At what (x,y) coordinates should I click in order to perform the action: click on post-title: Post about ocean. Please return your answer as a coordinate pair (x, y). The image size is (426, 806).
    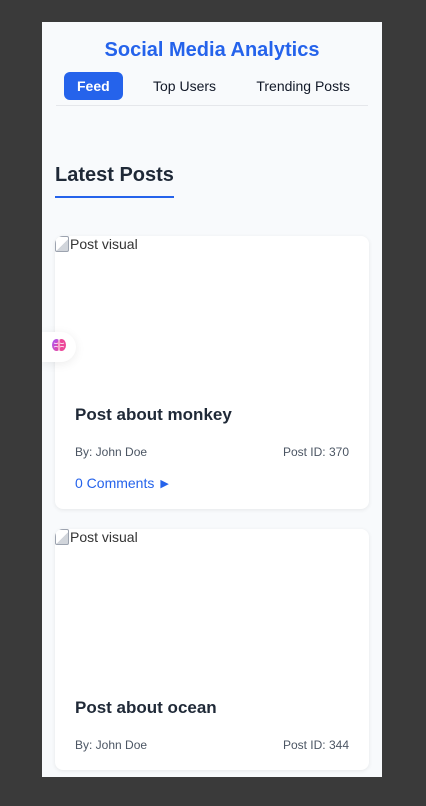
    Looking at the image, I should click on (146, 707).